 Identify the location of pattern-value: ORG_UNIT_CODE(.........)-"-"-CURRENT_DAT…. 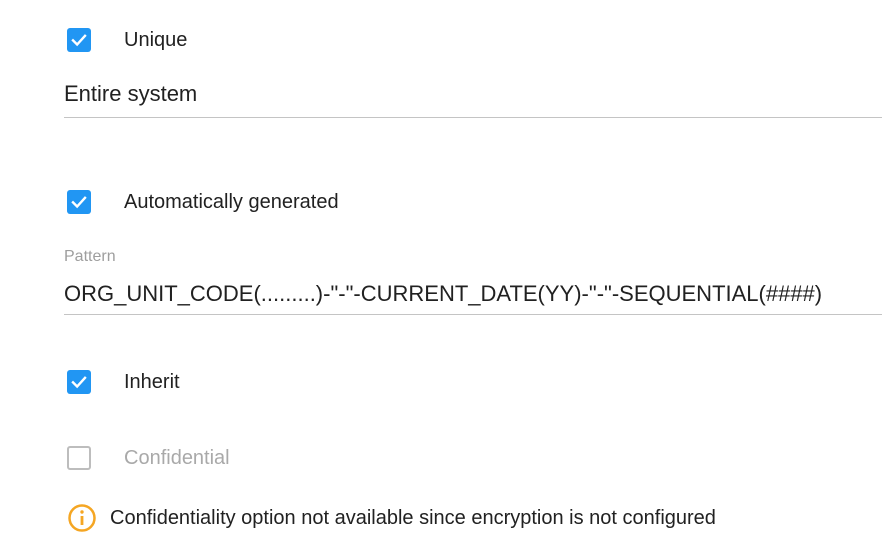
(443, 293).